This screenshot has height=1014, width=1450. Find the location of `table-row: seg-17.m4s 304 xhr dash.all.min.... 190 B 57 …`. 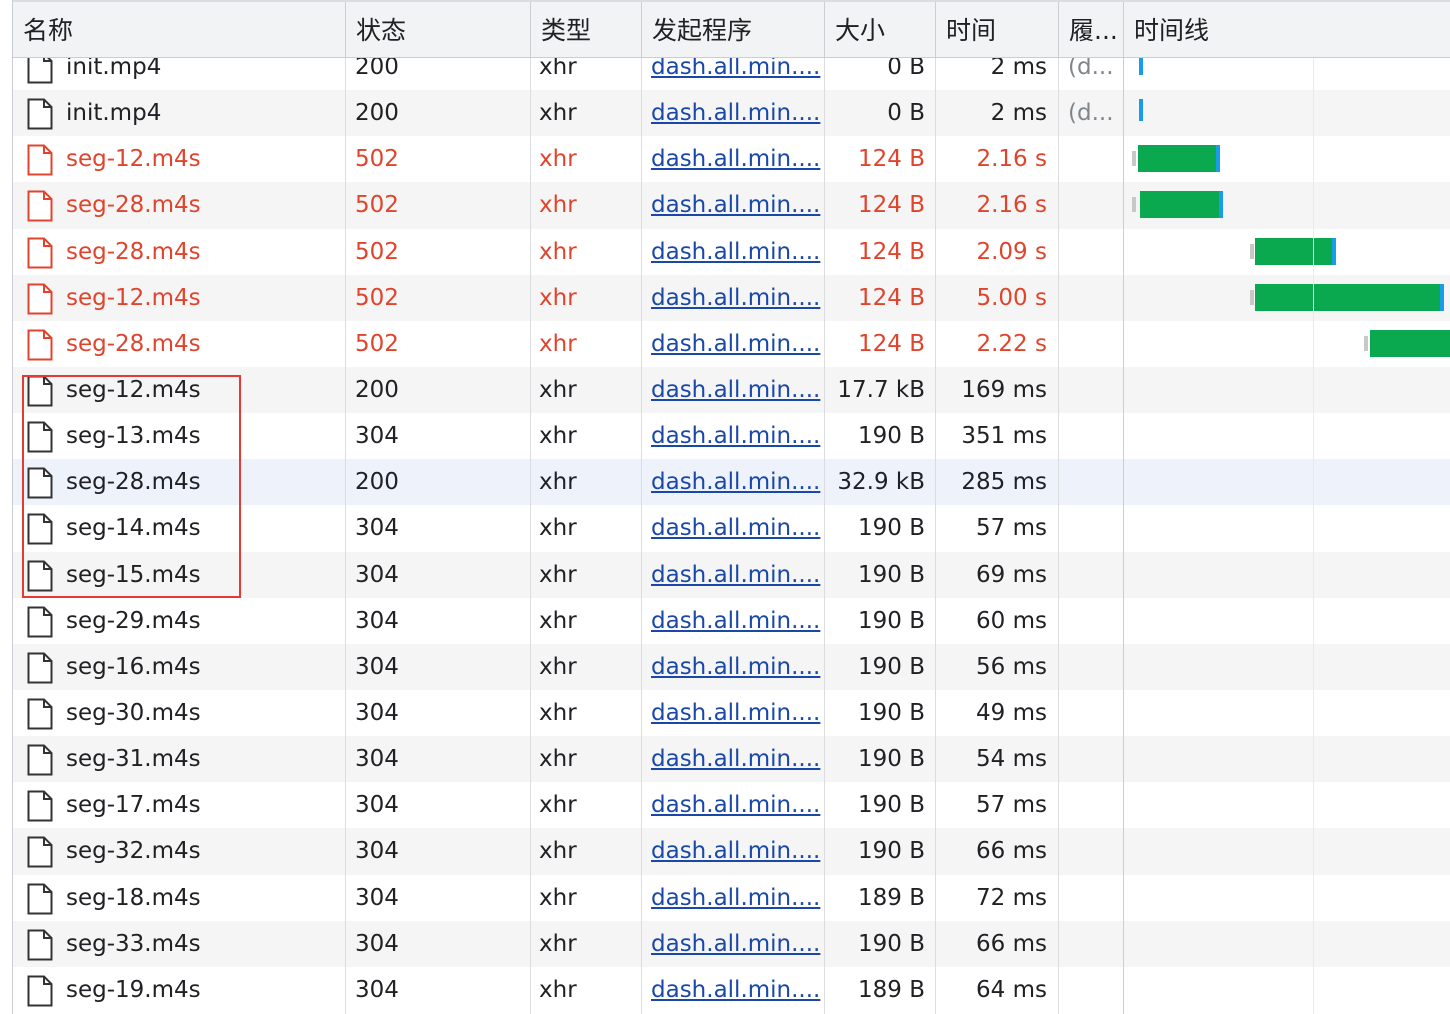

table-row: seg-17.m4s 304 xhr dash.all.min.... 190 B 57 … is located at coordinates (731, 805).